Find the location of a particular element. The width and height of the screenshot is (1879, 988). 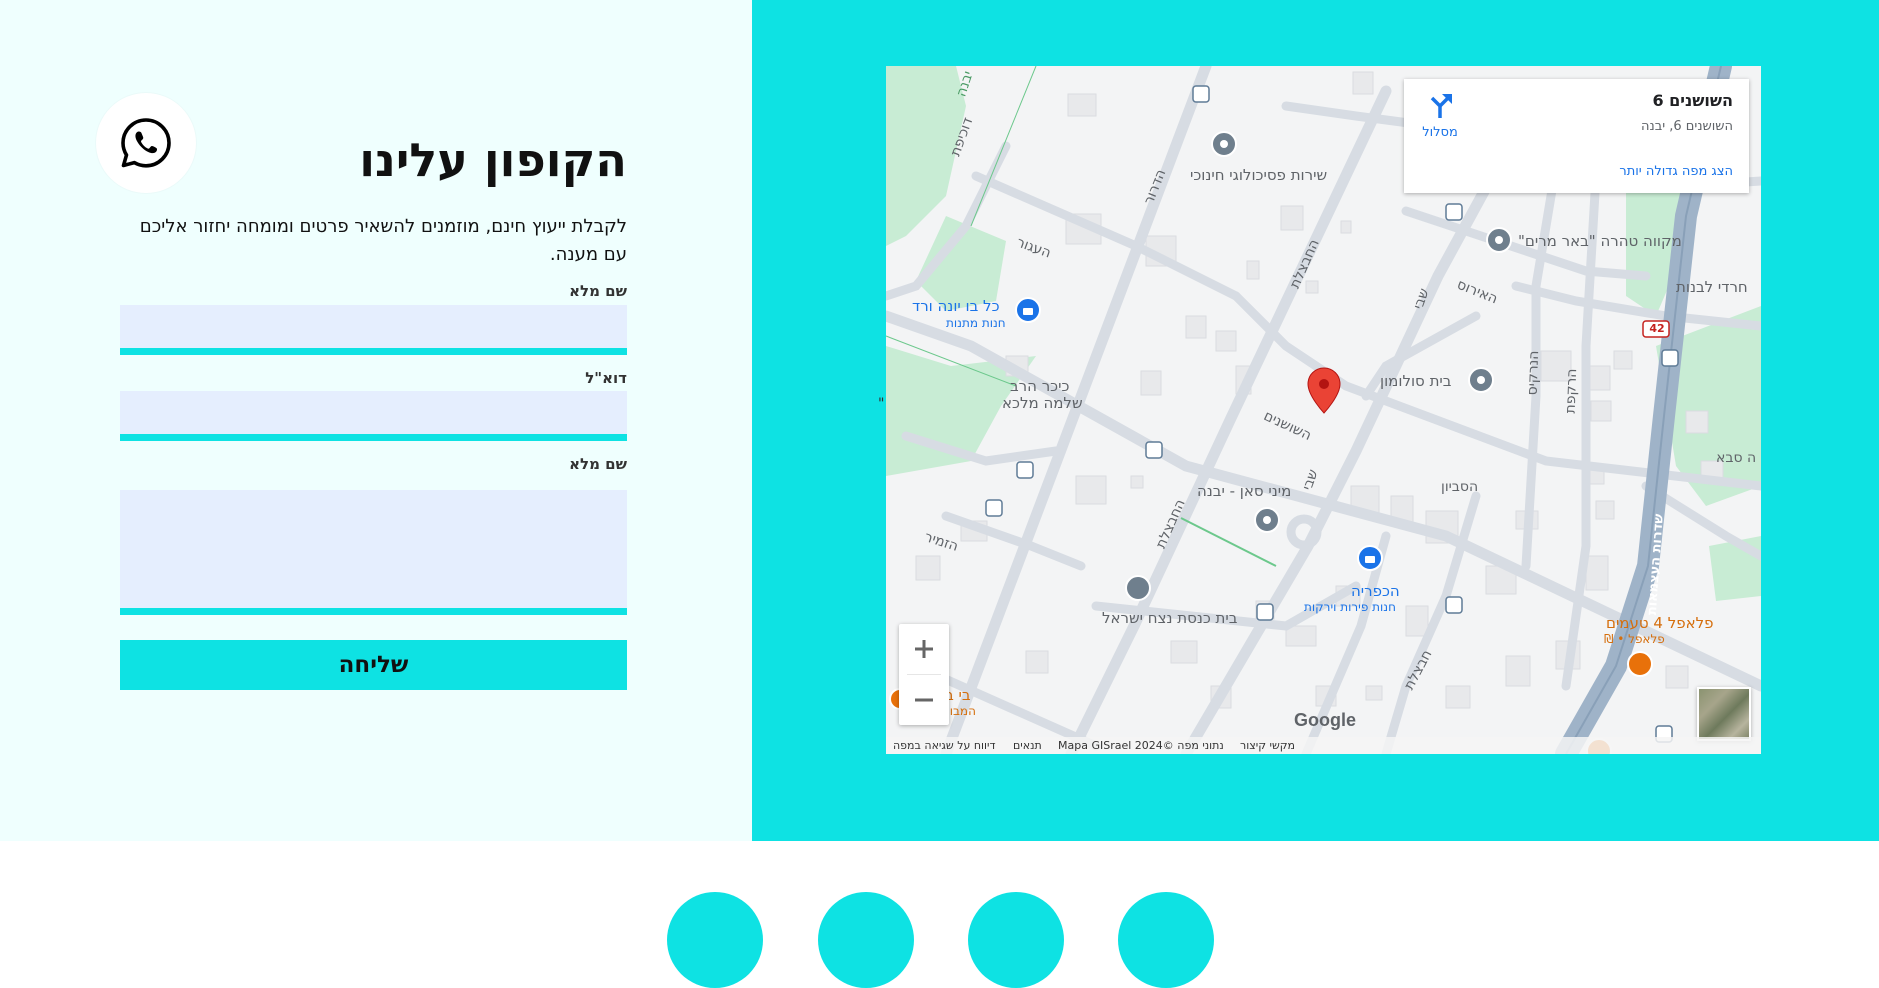

street-label: ה סבא is located at coordinates (1736, 458).